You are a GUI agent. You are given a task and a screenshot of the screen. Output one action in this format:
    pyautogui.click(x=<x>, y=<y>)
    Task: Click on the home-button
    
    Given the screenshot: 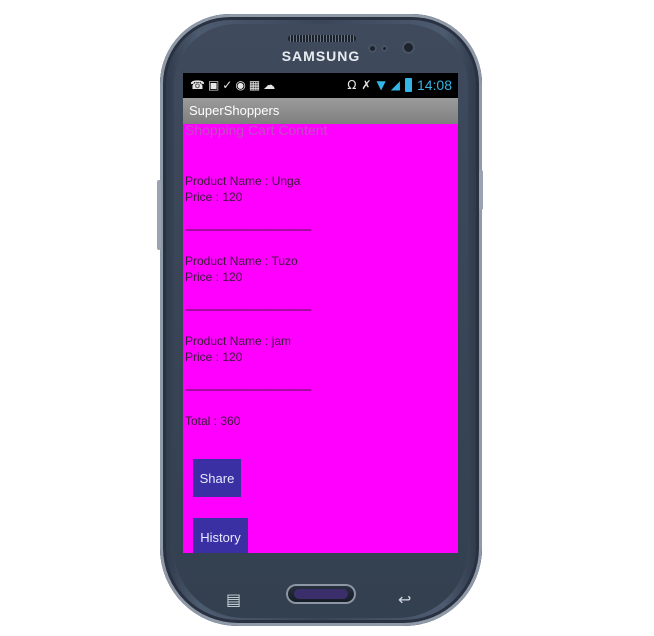 What is the action you would take?
    pyautogui.click(x=321, y=594)
    